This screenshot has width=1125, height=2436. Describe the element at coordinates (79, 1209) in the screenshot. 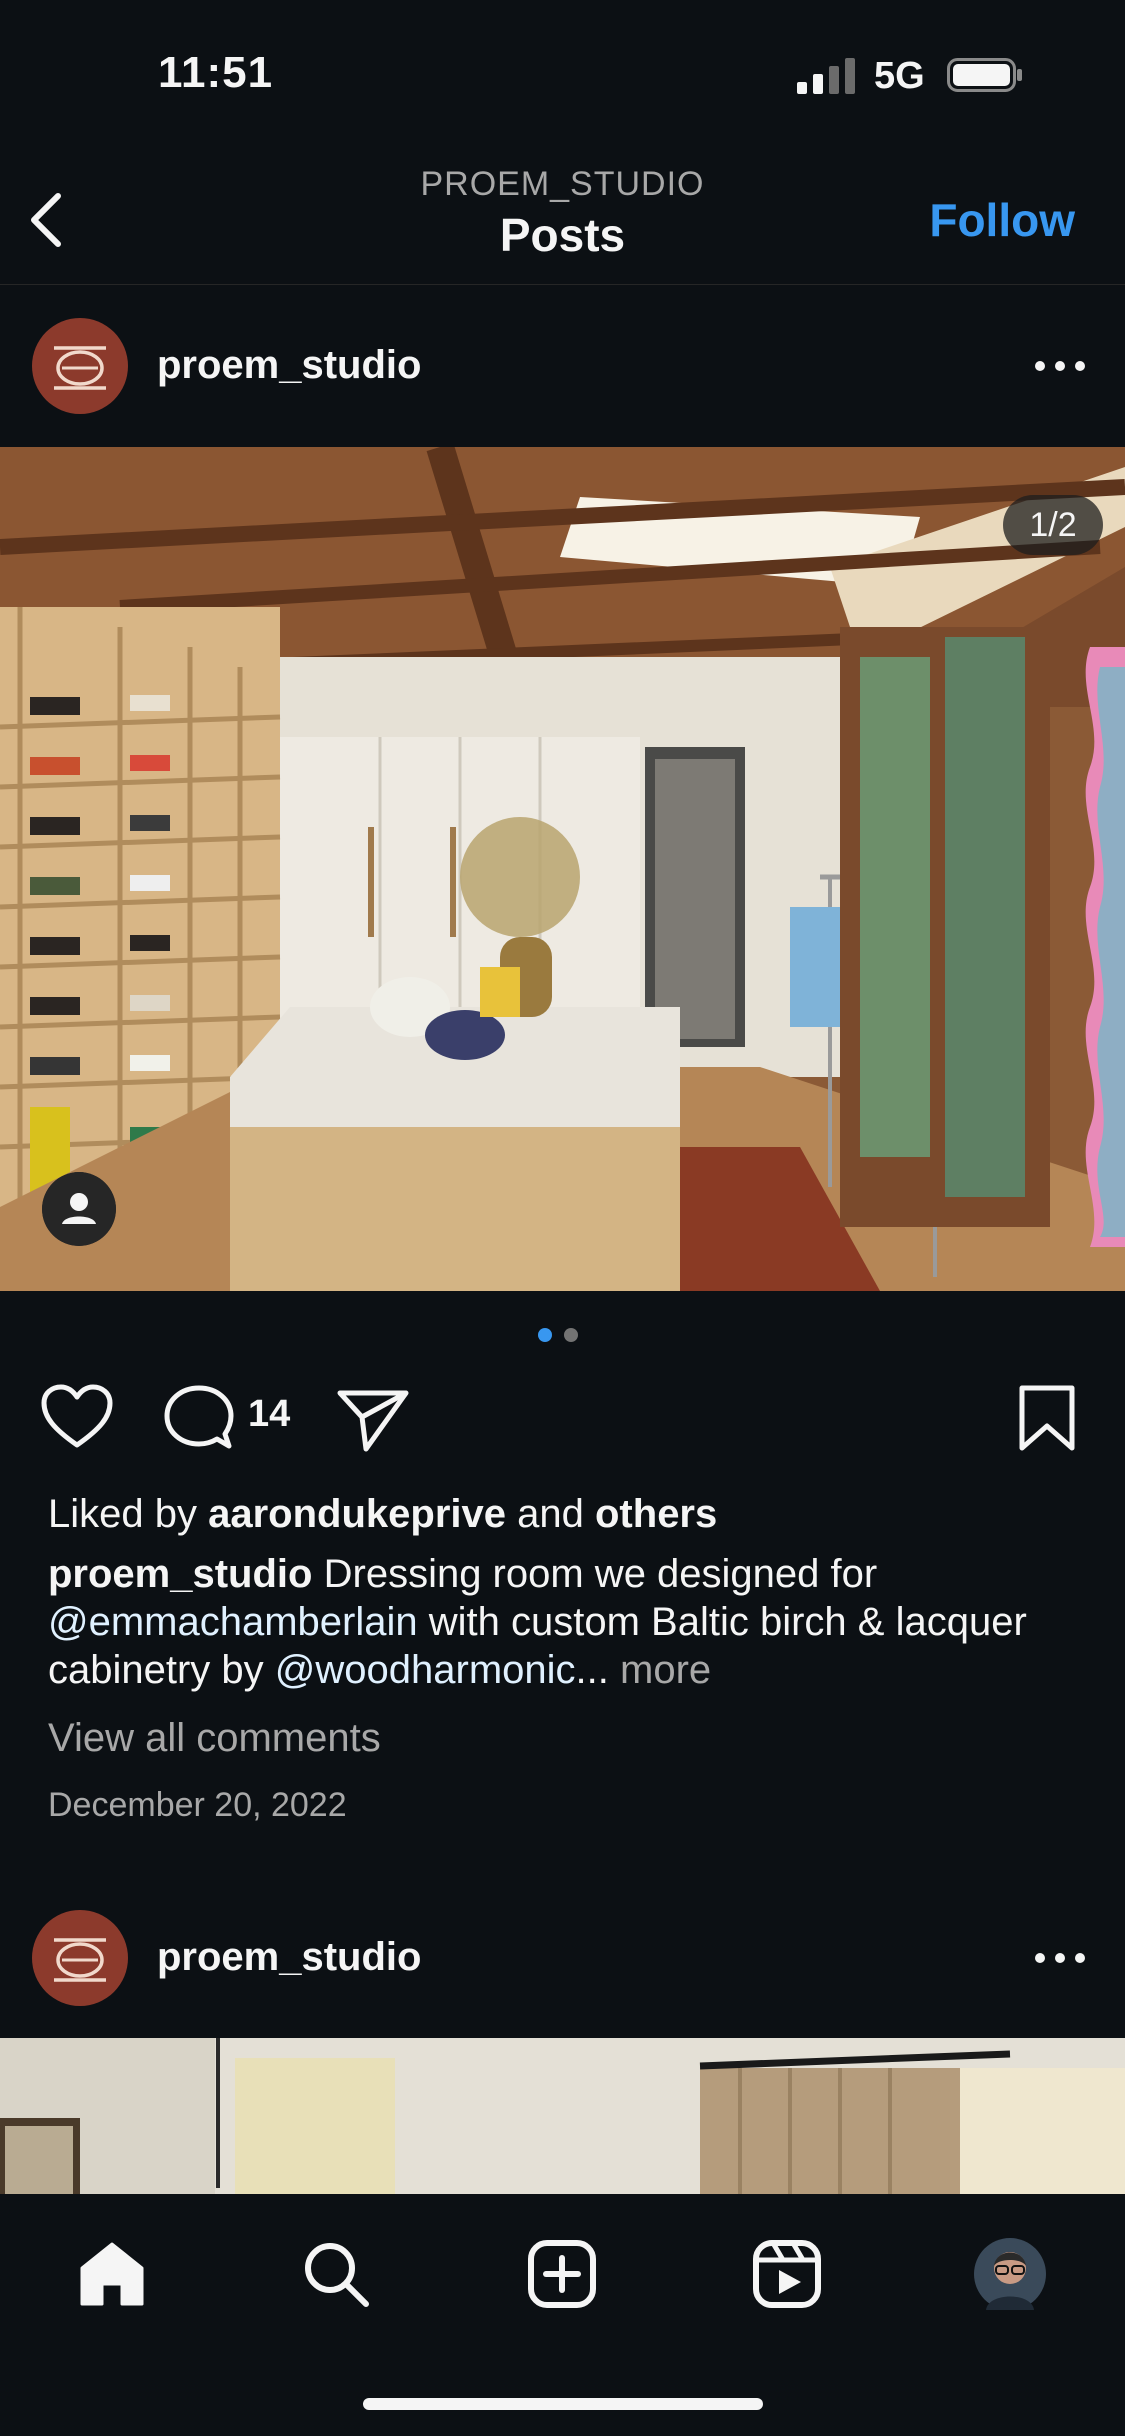

I see `user-tag-icon` at that location.